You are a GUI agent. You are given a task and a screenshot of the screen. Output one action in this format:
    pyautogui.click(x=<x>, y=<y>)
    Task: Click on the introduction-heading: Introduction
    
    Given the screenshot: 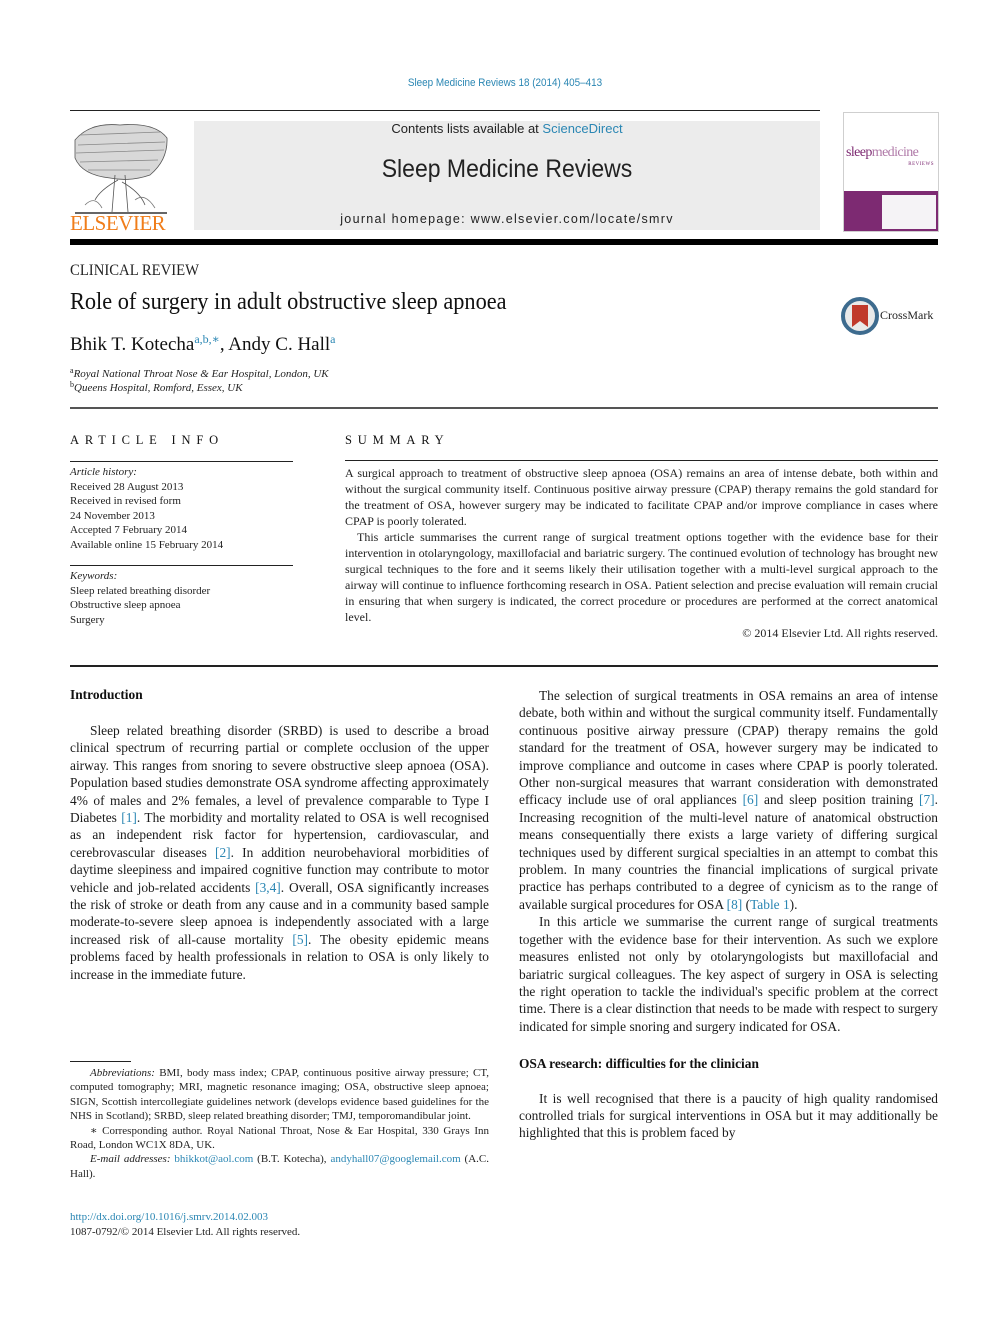 What is the action you would take?
    pyautogui.click(x=106, y=694)
    